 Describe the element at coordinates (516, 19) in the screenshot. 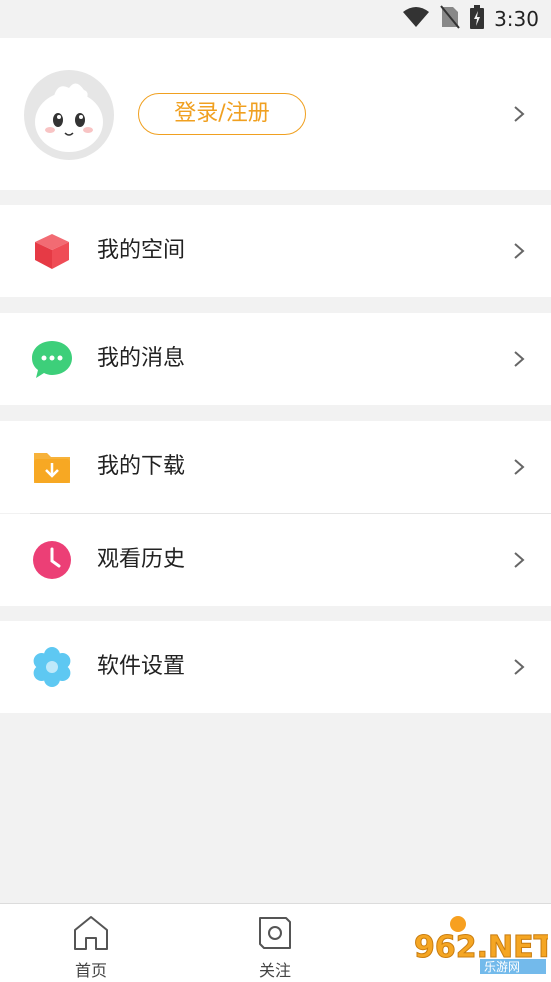

I see `status-time: 3:30` at that location.